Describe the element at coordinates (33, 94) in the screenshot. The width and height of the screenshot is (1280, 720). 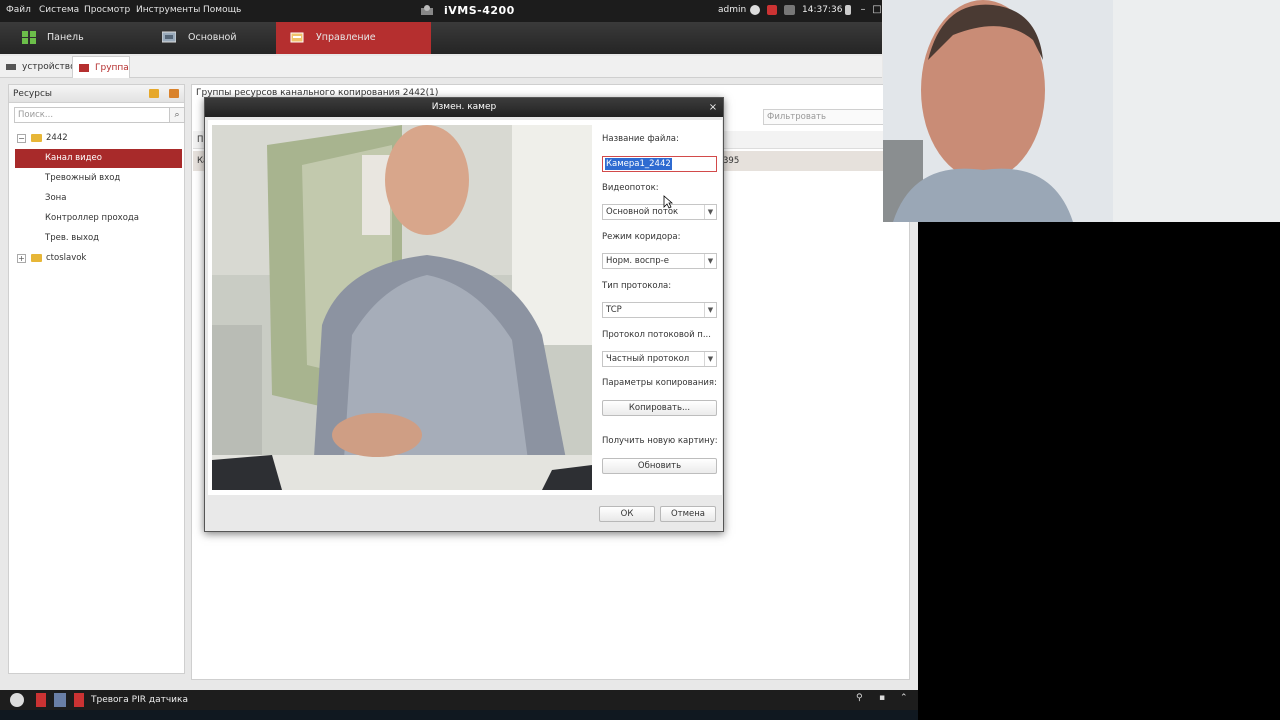
I see `resources-title: Ресурсы` at that location.